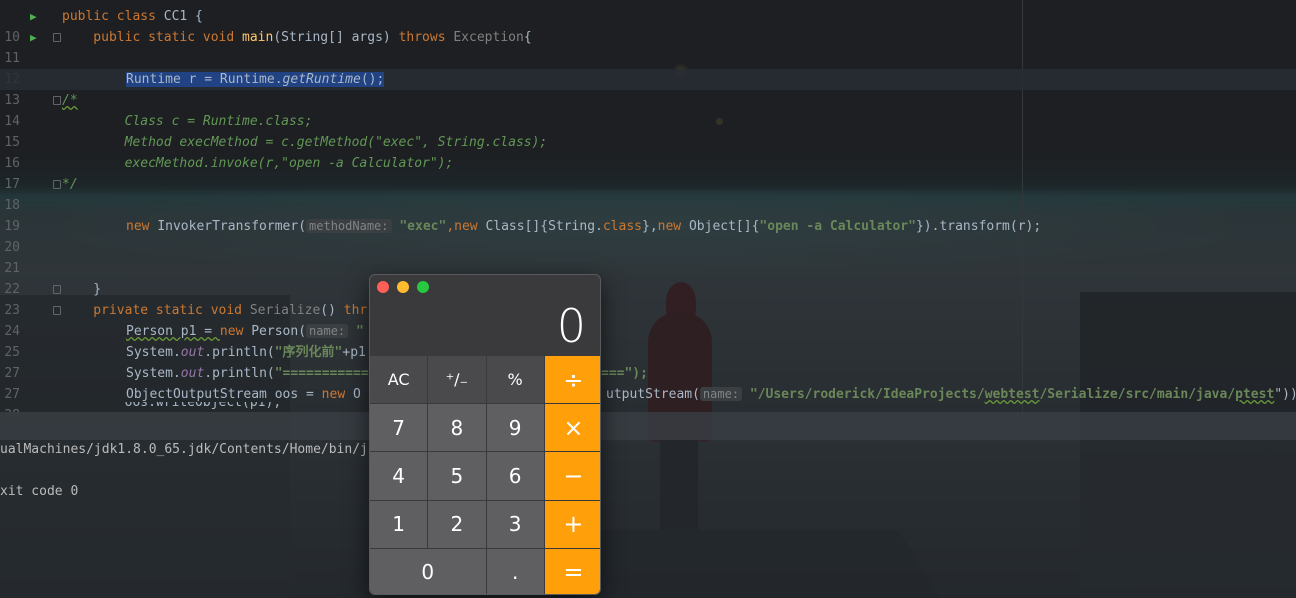  Describe the element at coordinates (572, 476) in the screenshot. I see `subtract-button: −` at that location.